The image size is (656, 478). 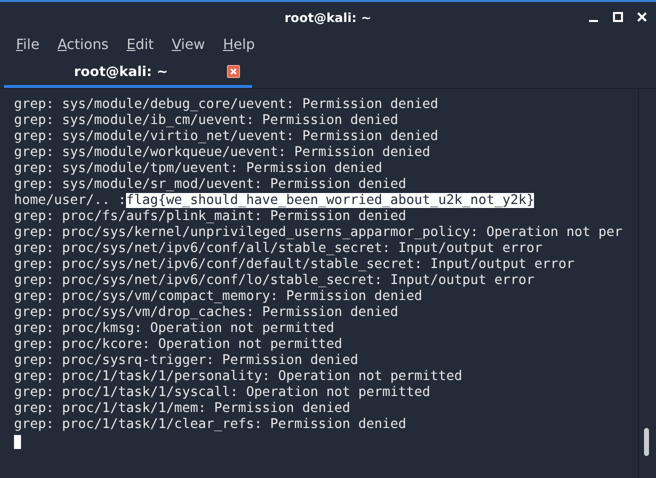 What do you see at coordinates (238, 45) in the screenshot?
I see `menu-item: Help` at bounding box center [238, 45].